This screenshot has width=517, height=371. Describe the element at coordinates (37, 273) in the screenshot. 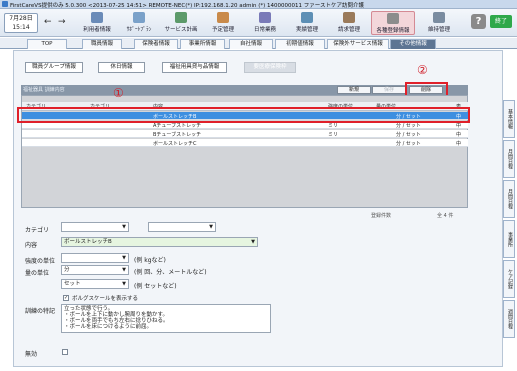

I see `quantity-unit-label: 量の単位` at that location.